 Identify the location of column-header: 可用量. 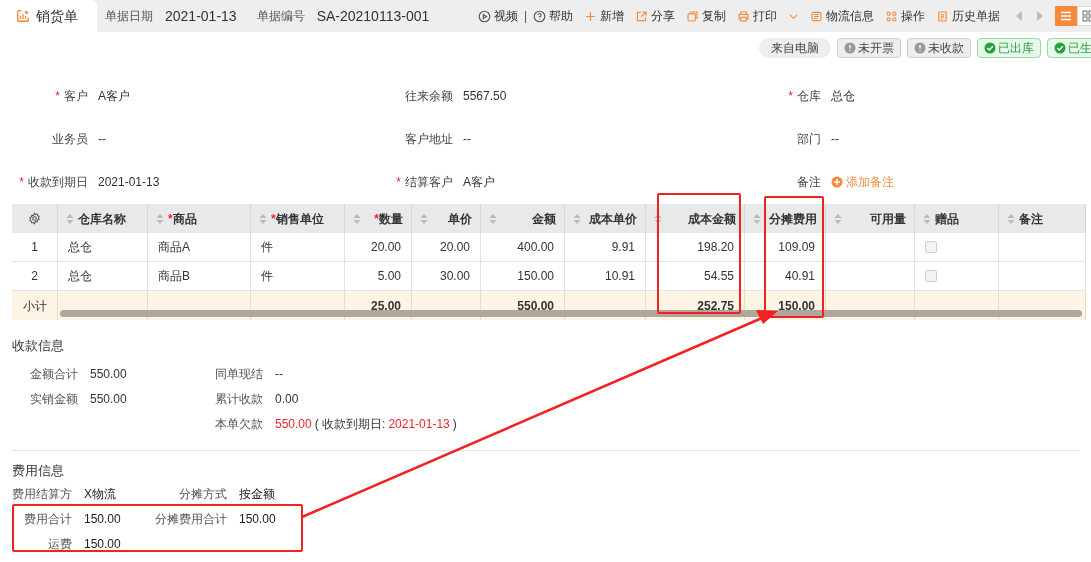
(870, 218).